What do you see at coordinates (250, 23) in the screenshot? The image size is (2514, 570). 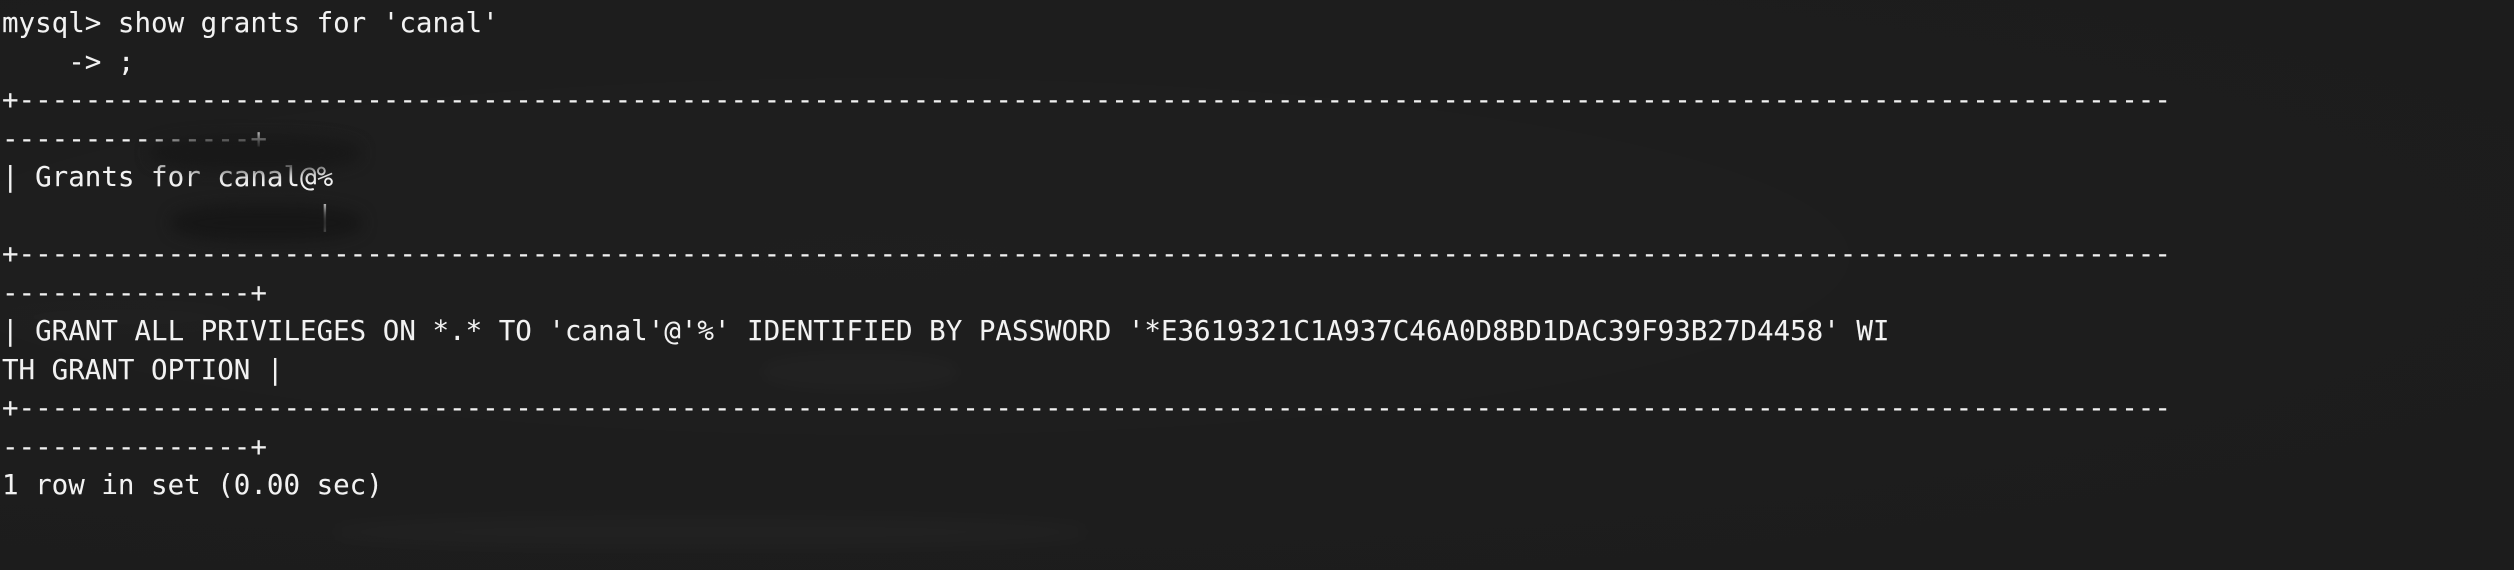 I see `terminal-line-command: mysql> show grants for 'canal'` at bounding box center [250, 23].